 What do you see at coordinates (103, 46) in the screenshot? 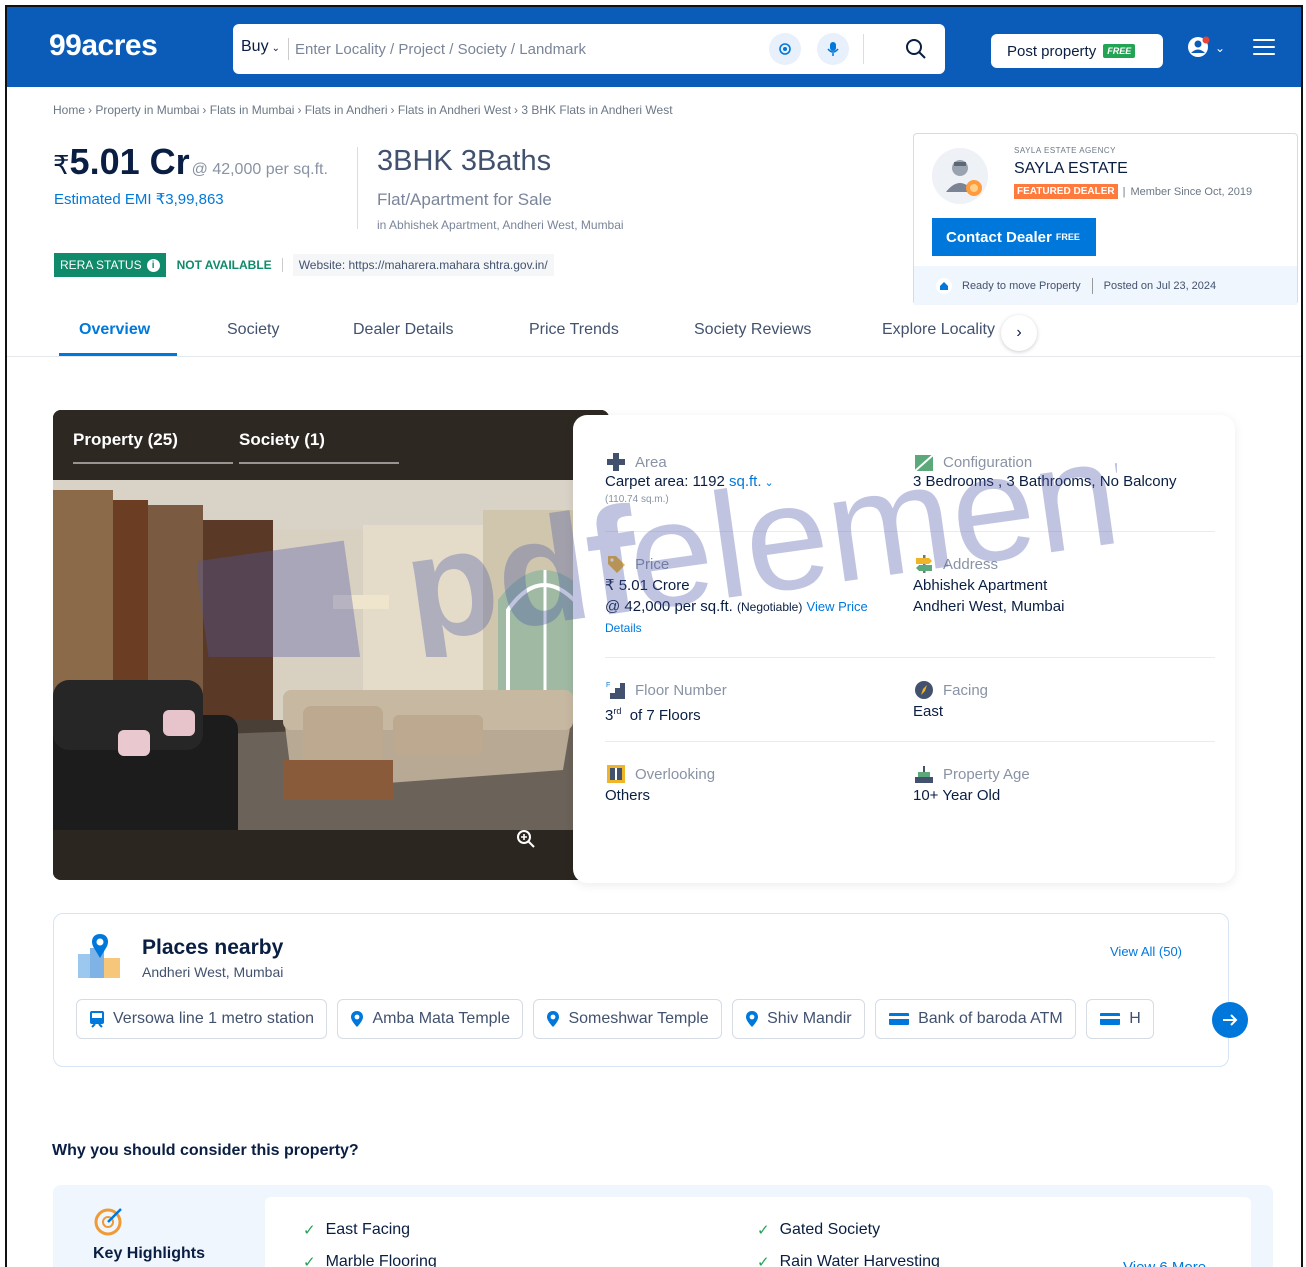
I see `site-logo: 99acres` at bounding box center [103, 46].